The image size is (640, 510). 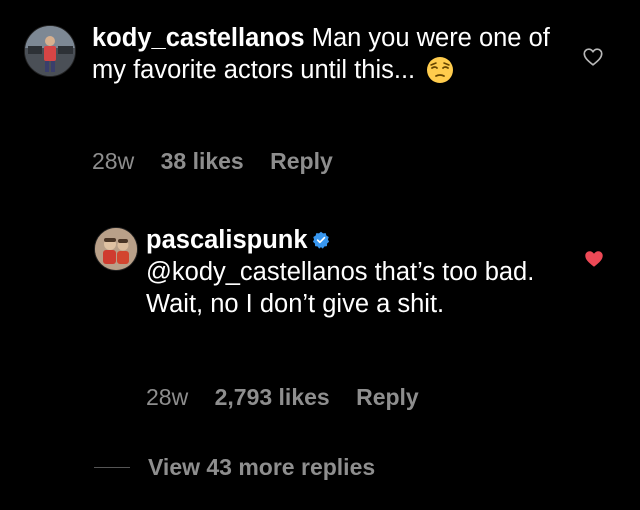 What do you see at coordinates (440, 70) in the screenshot?
I see `pensive-face-emoji-icon` at bounding box center [440, 70].